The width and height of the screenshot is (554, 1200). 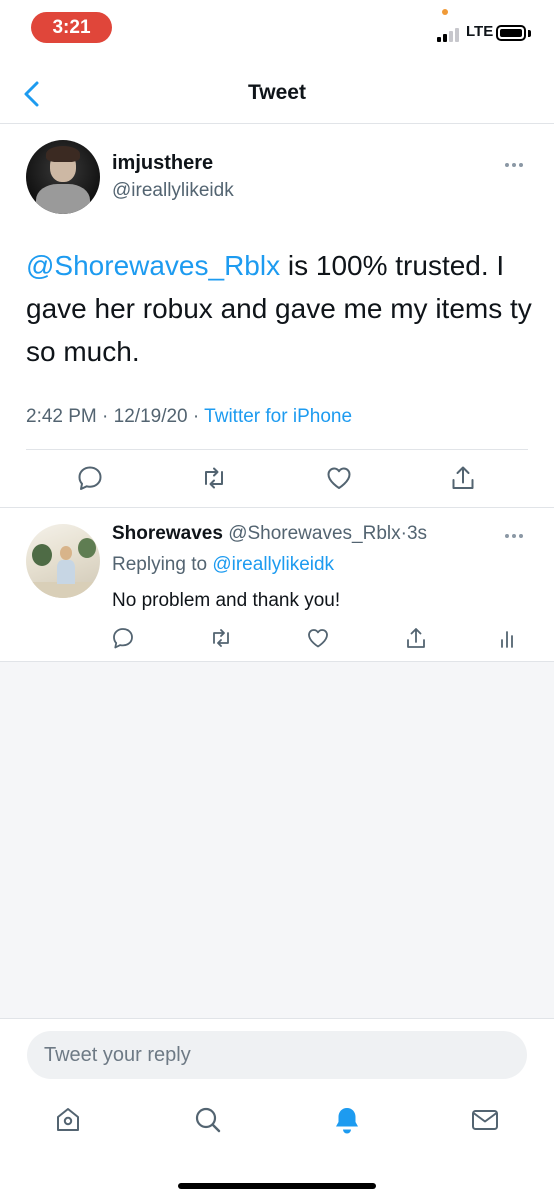 What do you see at coordinates (450, 34) in the screenshot?
I see `cellular-signal-icon` at bounding box center [450, 34].